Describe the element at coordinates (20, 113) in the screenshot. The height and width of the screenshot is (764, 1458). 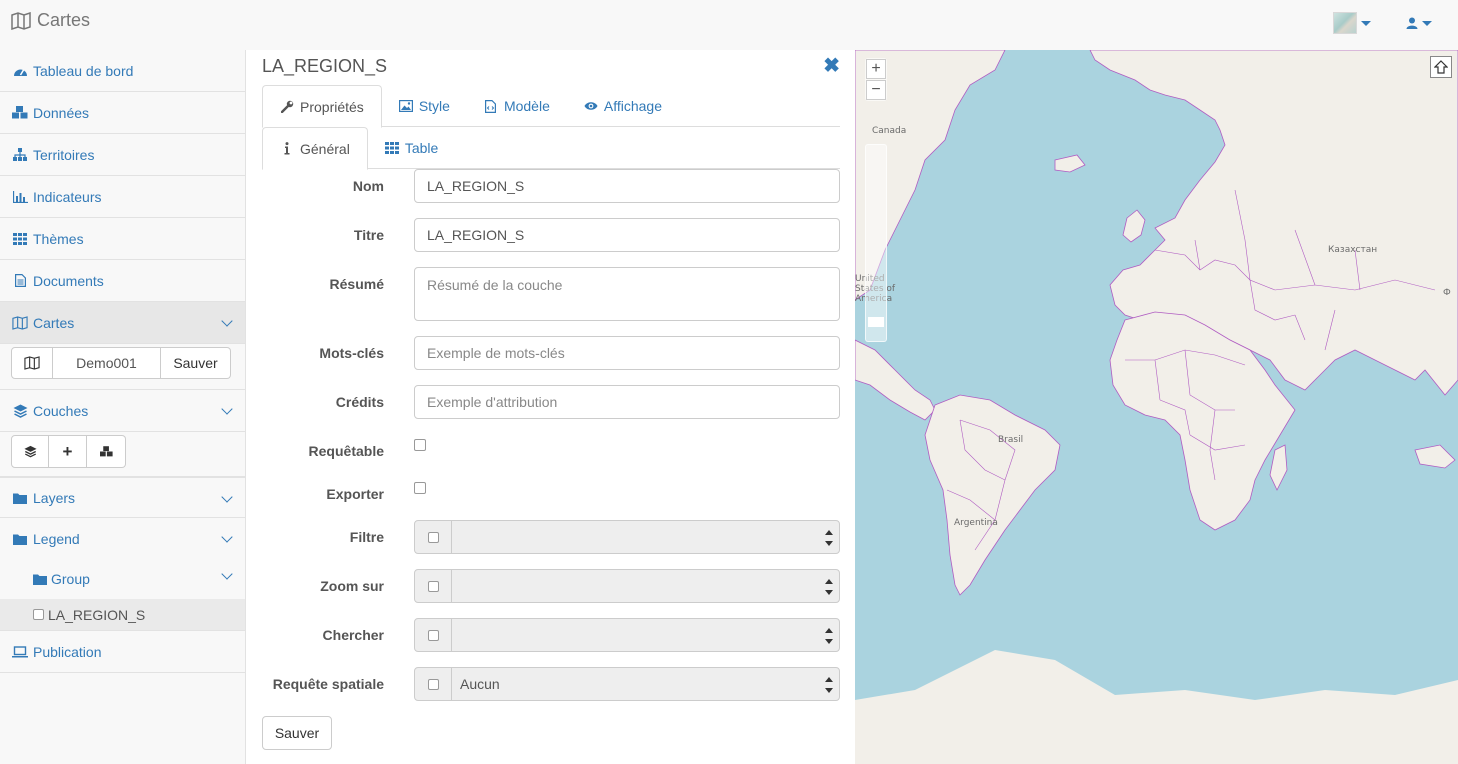
I see `cubes-icon` at that location.